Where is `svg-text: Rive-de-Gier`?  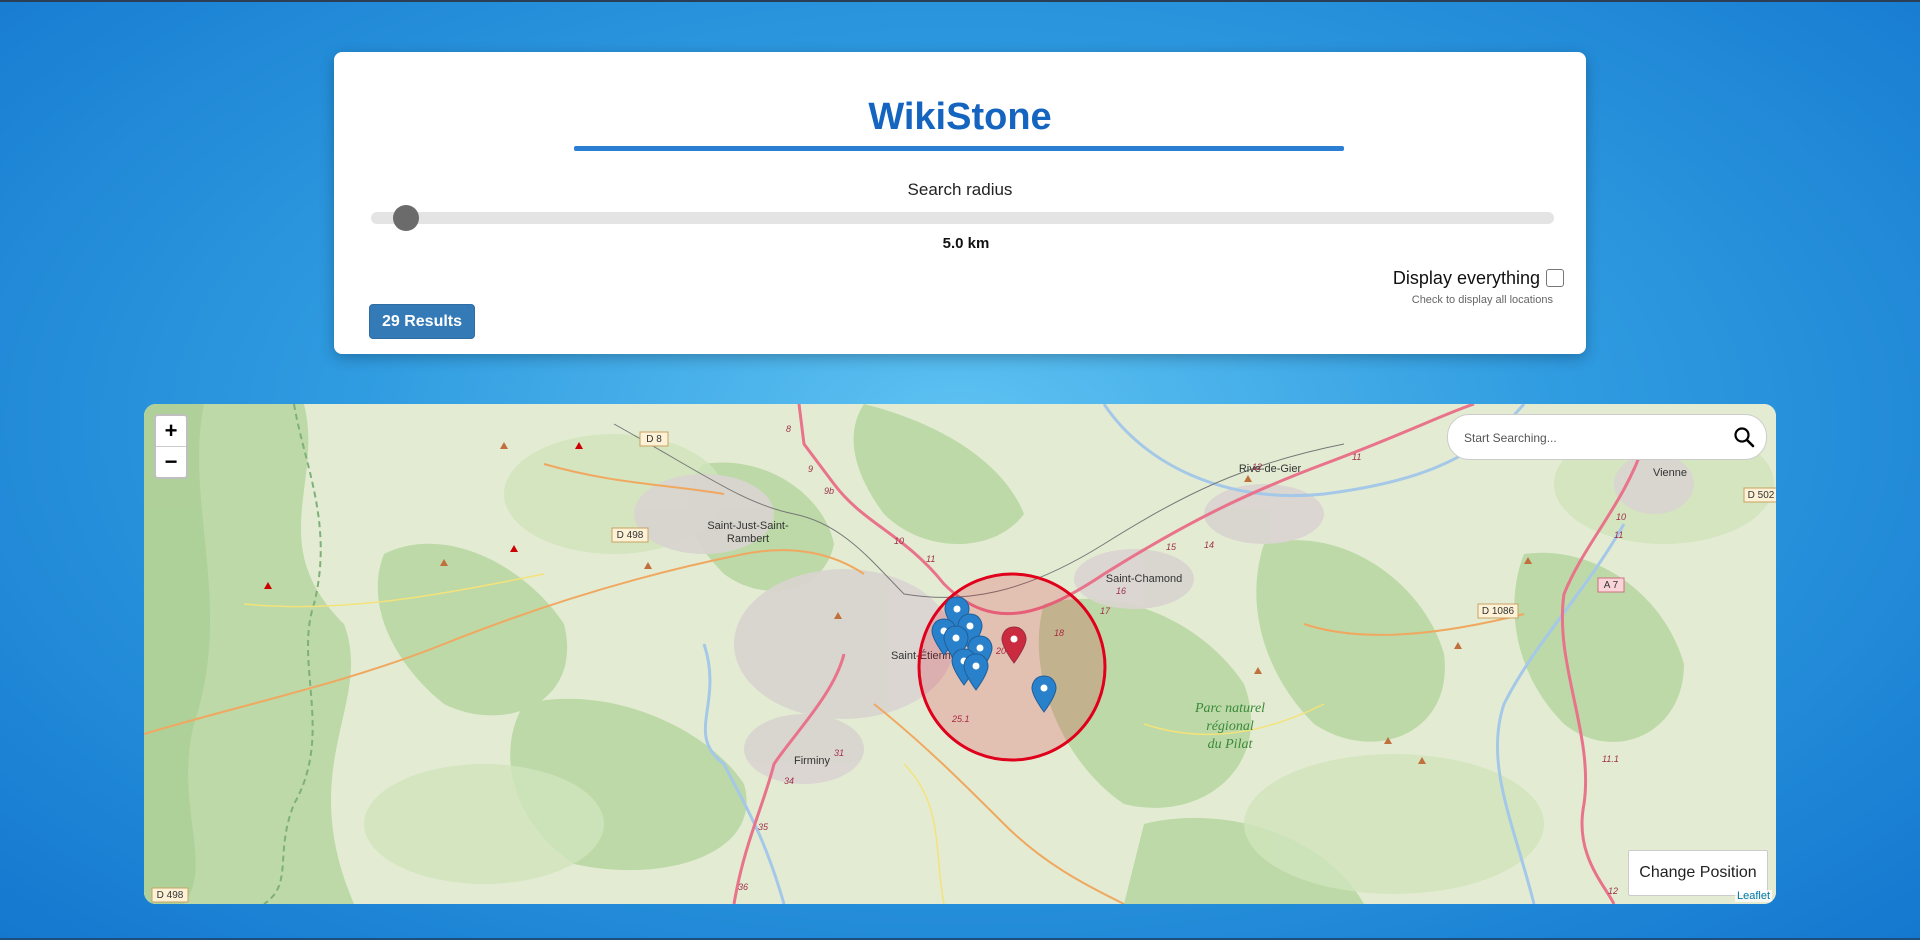
svg-text: Rive-de-Gier is located at coordinates (1270, 469).